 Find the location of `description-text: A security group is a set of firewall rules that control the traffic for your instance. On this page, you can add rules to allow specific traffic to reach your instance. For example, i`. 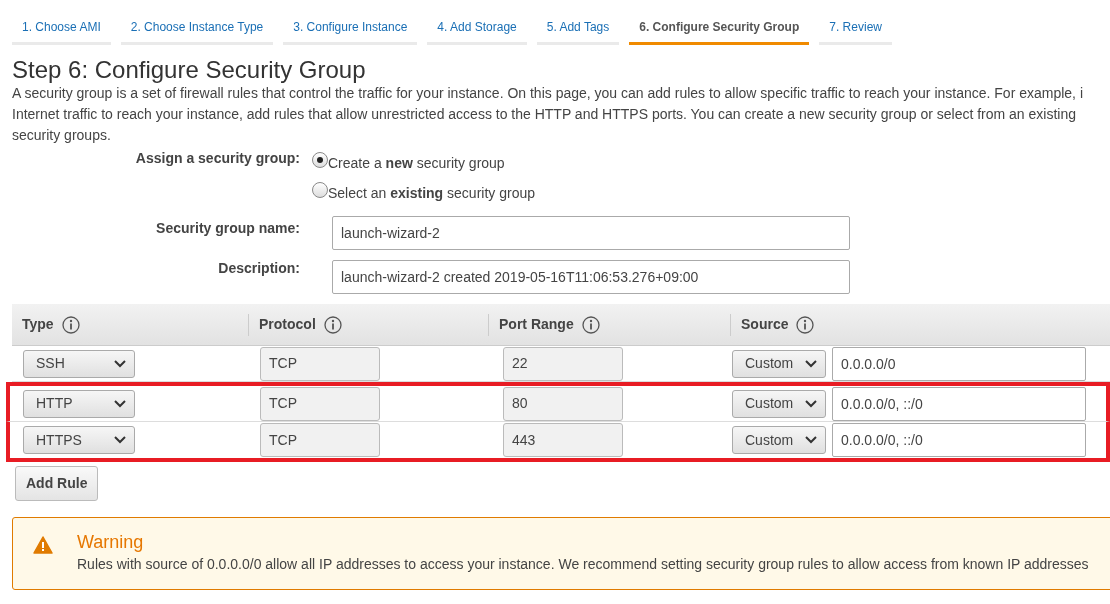

description-text: A security group is a set of firewall rules that control the traffic for your instance. On this page, you can add rules to allow specific traffic to reach your instance. For example, i is located at coordinates (548, 94).